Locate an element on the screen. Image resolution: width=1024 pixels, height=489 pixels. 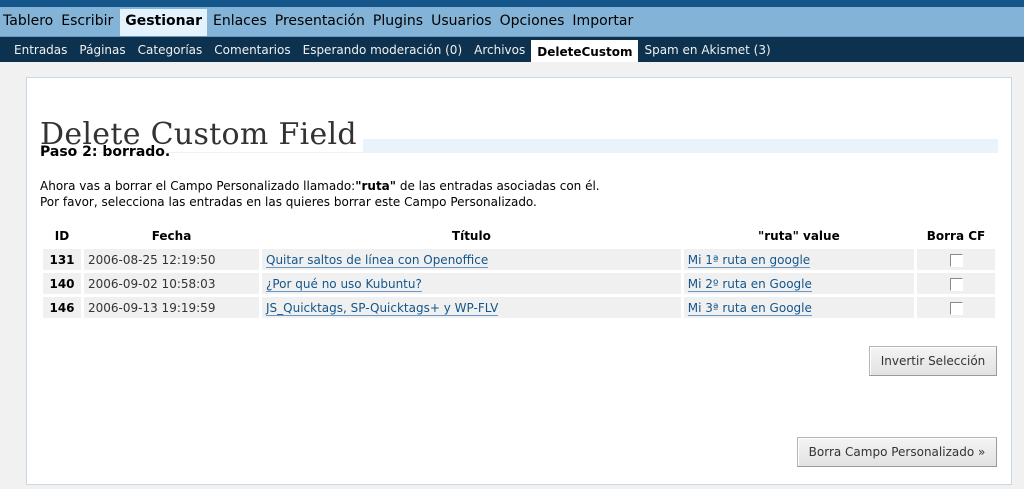
page-title: Delete Custom Field is located at coordinates (519, 134).